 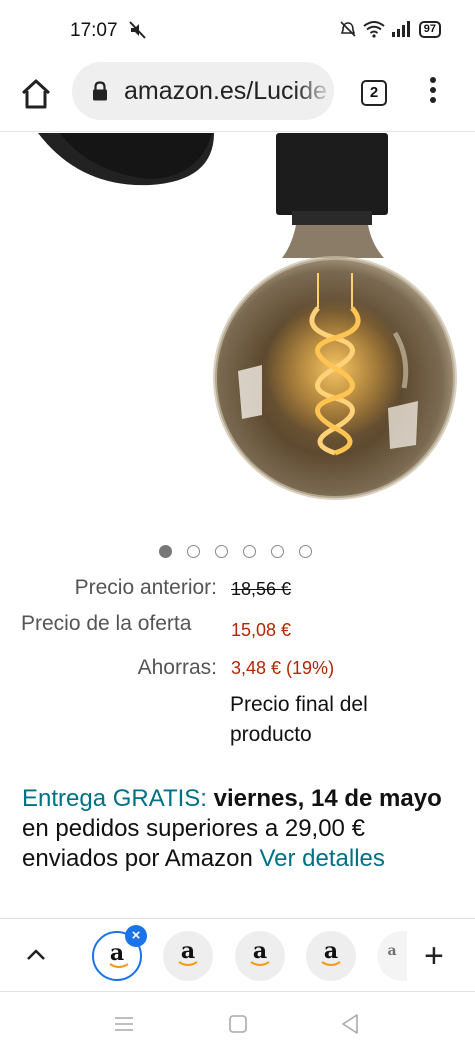 I want to click on tab-switcher-button: 2, so click(x=374, y=93).